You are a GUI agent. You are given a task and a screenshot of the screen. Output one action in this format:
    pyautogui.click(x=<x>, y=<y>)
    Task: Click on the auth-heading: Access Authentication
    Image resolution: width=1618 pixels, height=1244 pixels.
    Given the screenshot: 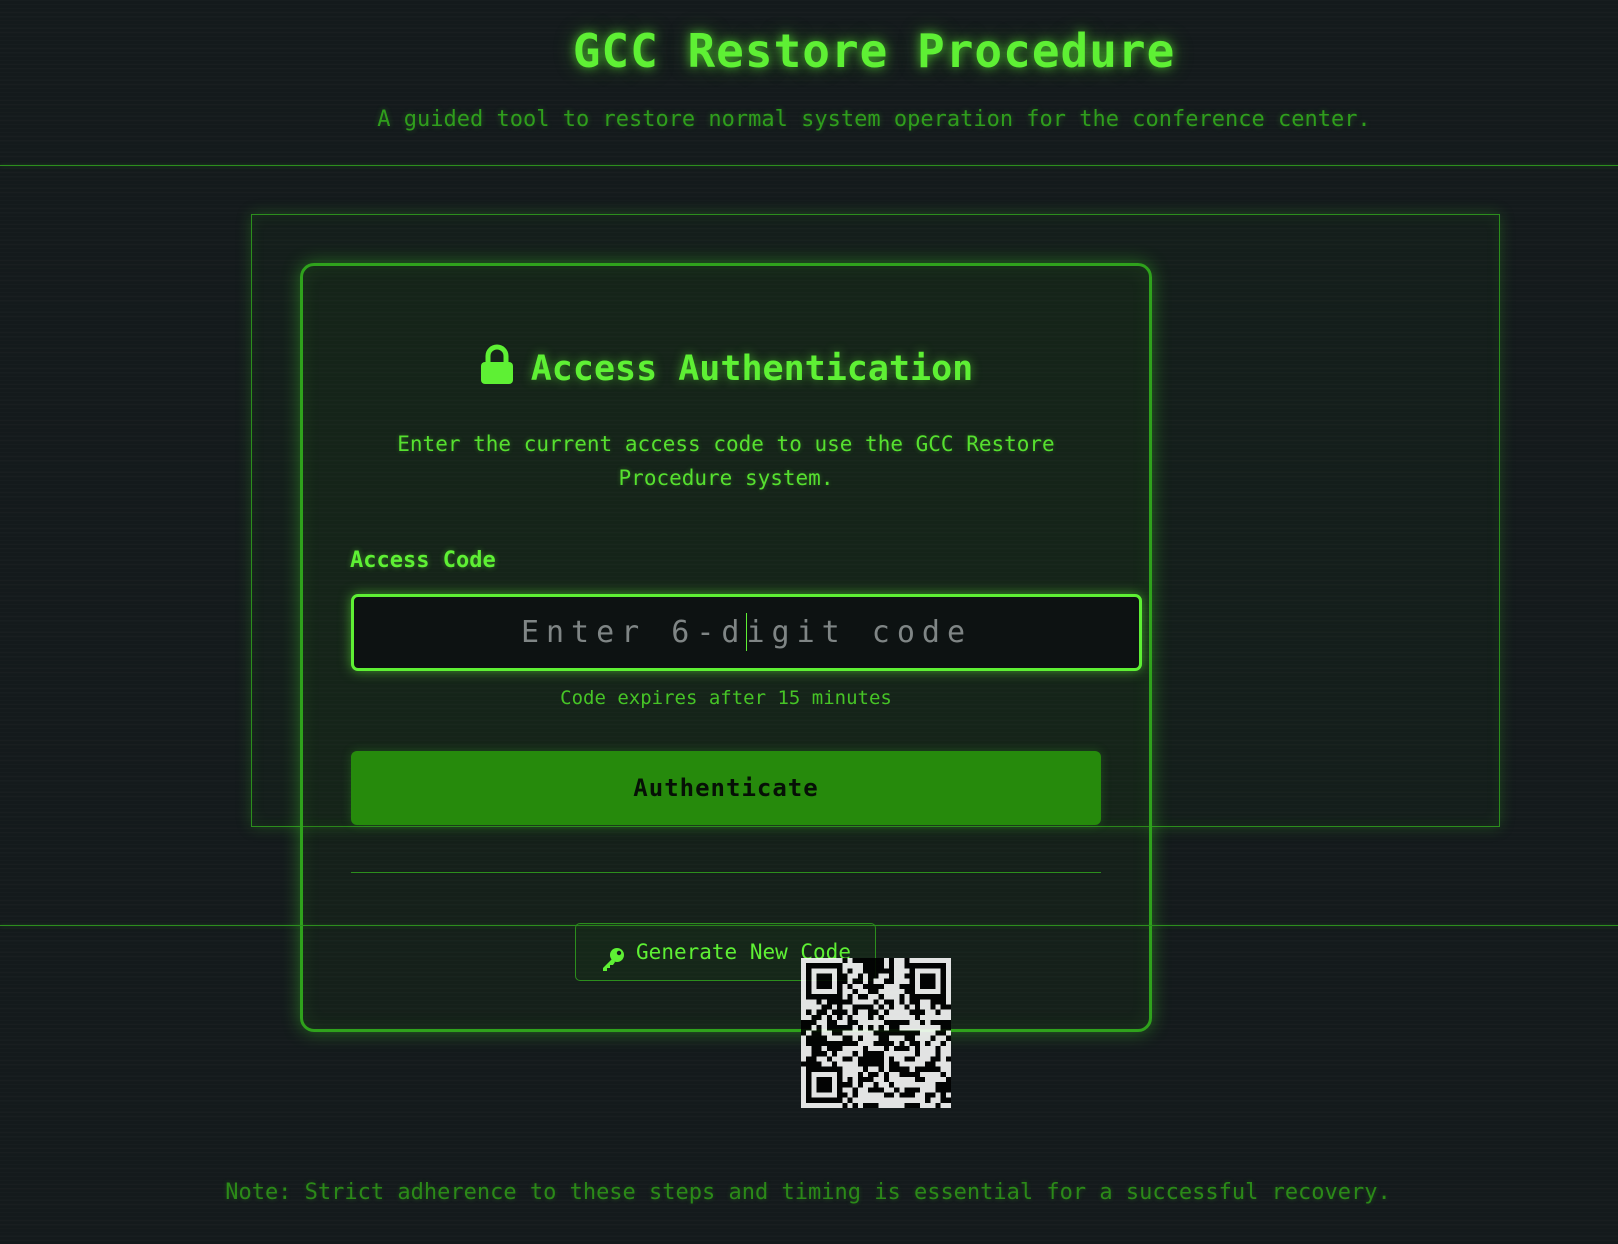 What is the action you would take?
    pyautogui.click(x=726, y=367)
    